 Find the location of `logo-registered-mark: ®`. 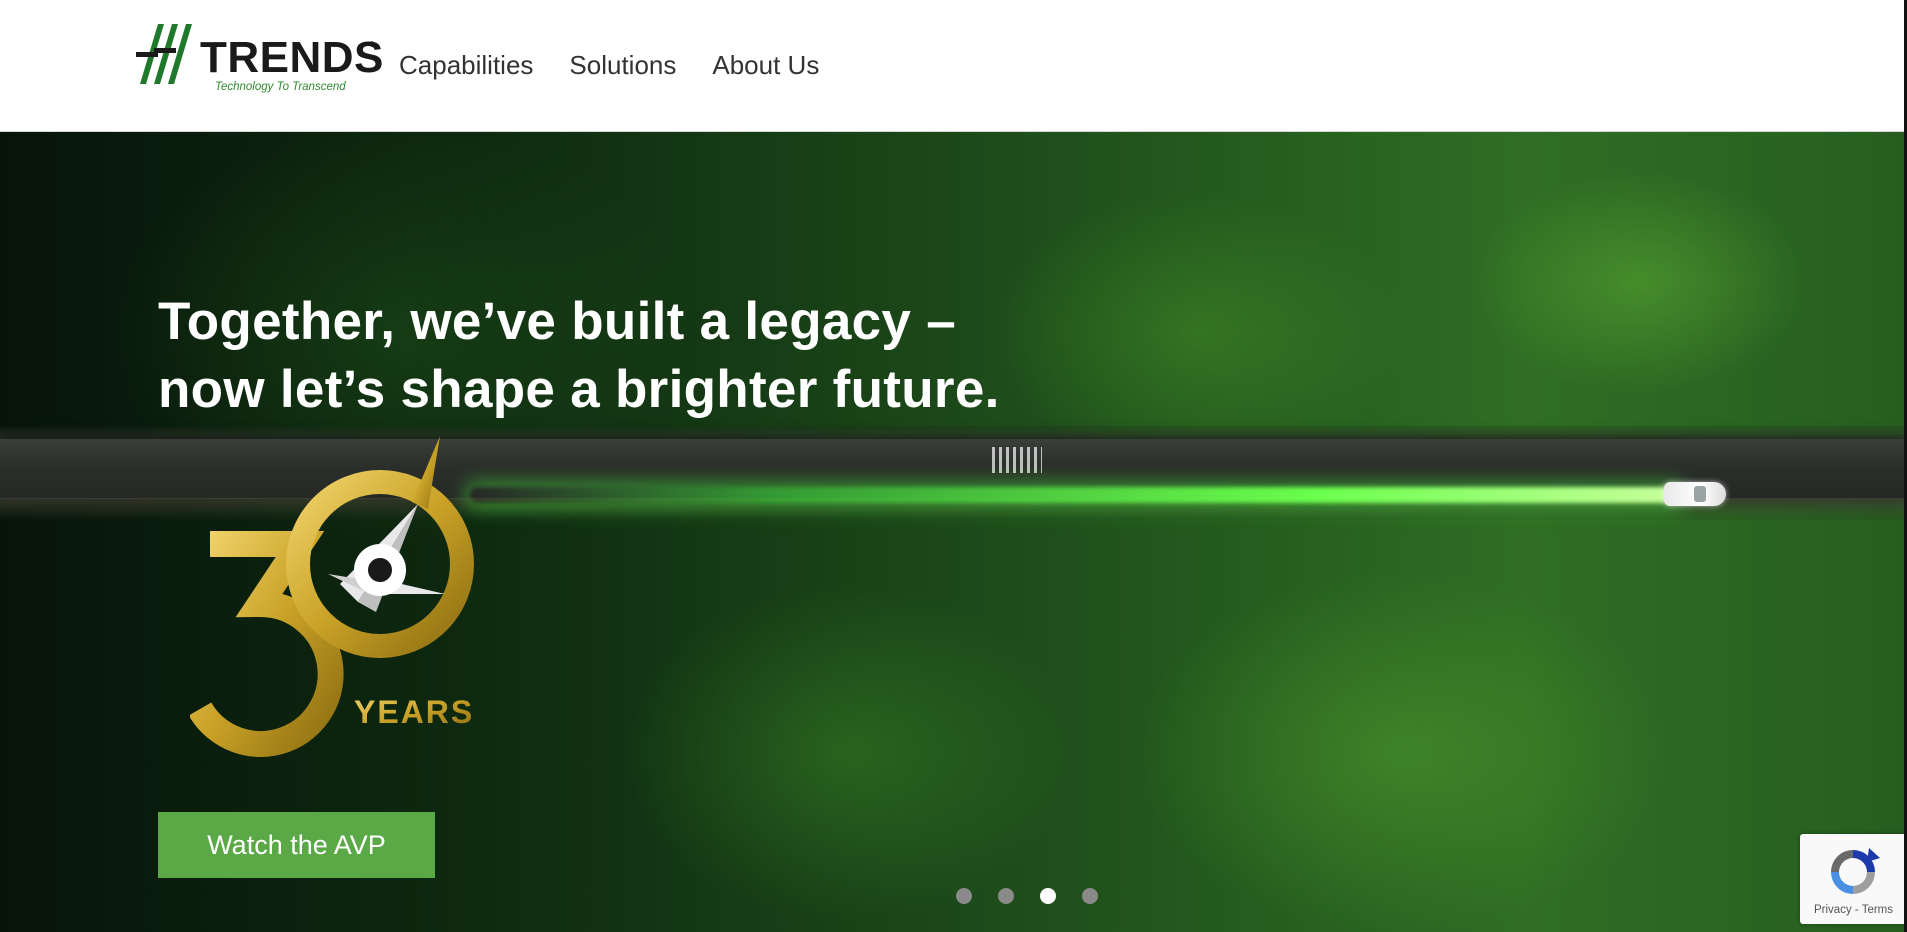

logo-registered-mark: ® is located at coordinates (372, 44).